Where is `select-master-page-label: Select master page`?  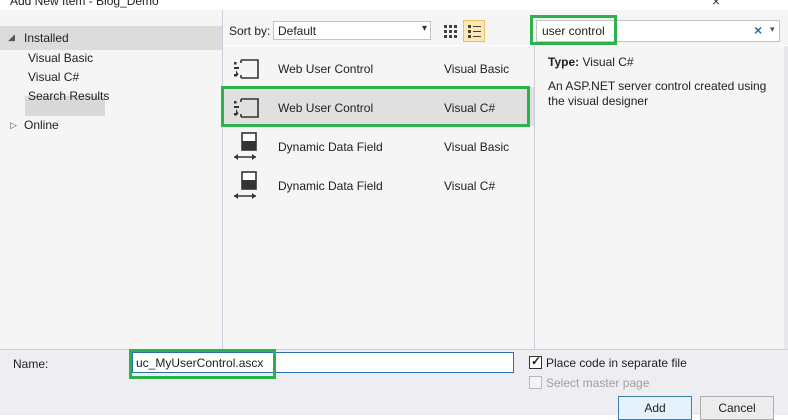 select-master-page-label: Select master page is located at coordinates (598, 383).